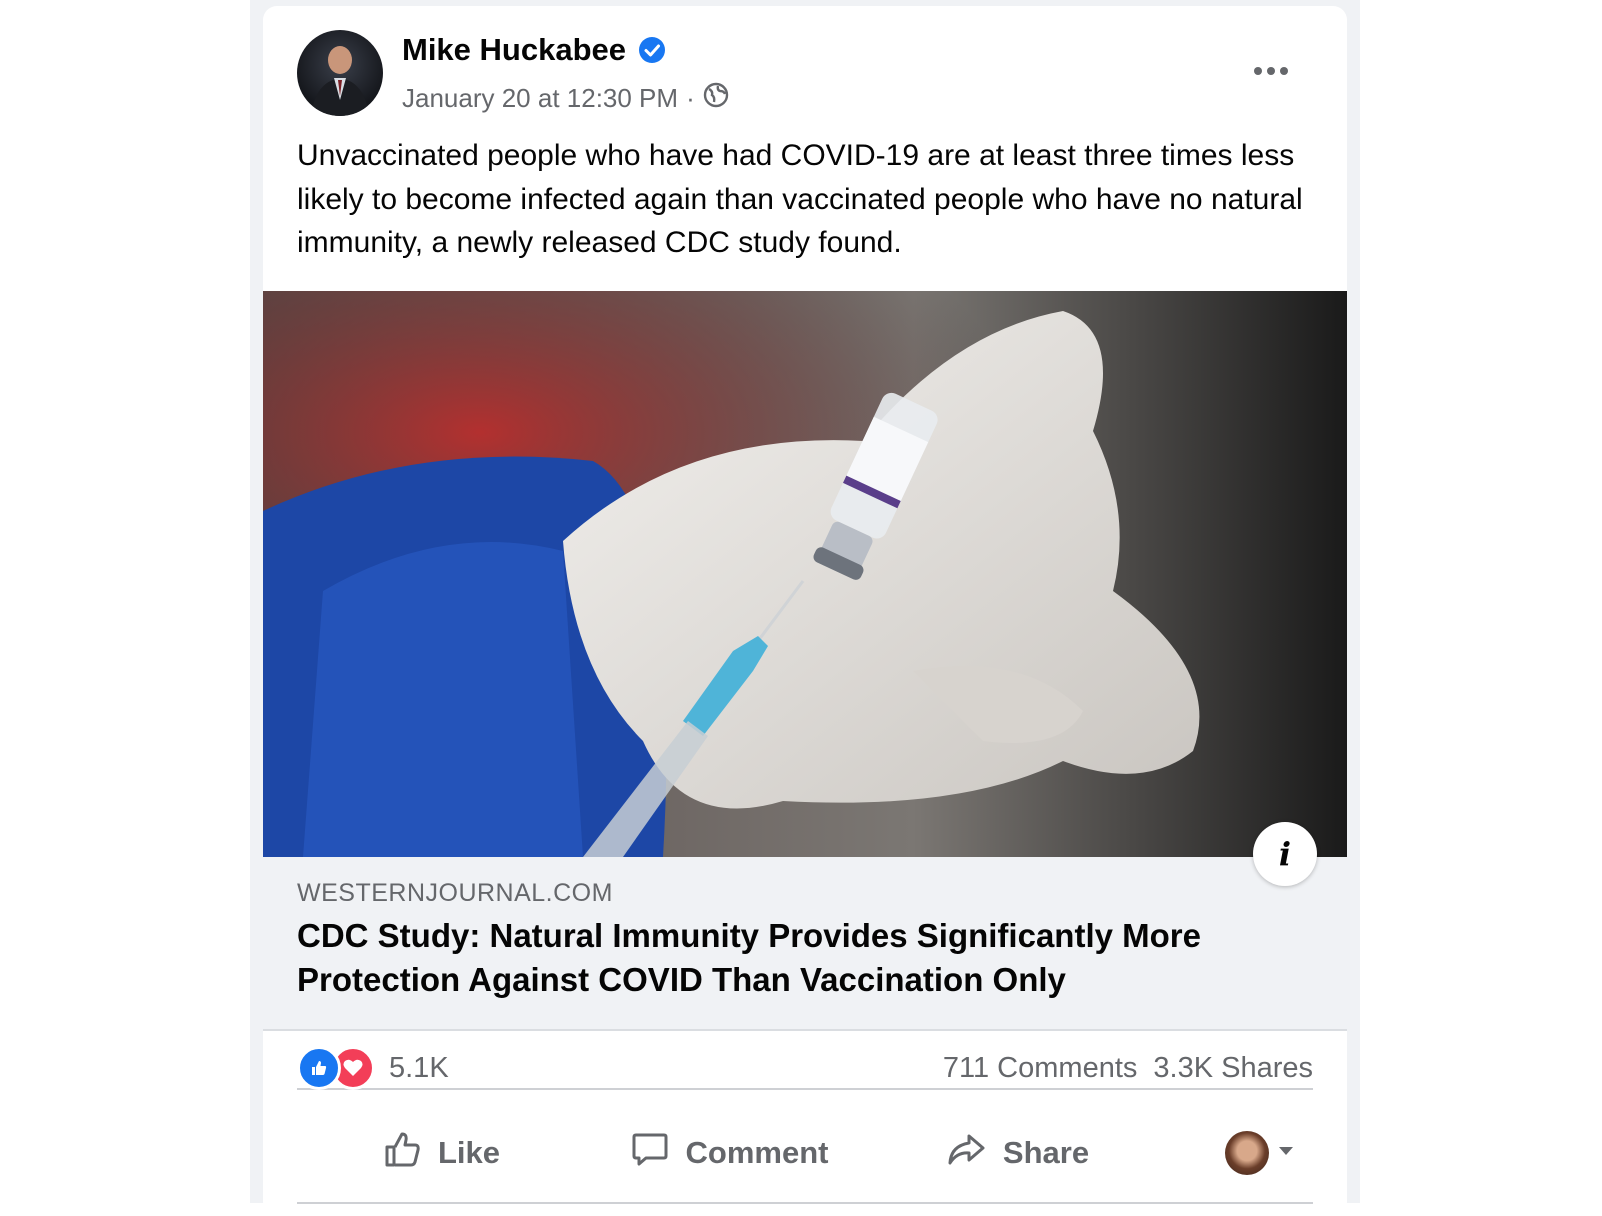  What do you see at coordinates (805, 1203) in the screenshot?
I see `actions-divider` at bounding box center [805, 1203].